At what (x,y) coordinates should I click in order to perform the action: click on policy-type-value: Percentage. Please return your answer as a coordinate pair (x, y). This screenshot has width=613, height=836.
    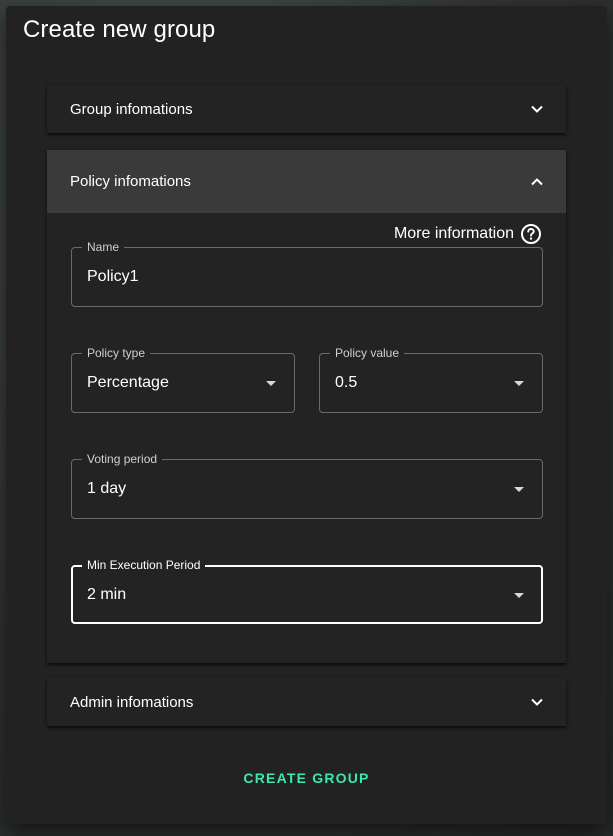
    Looking at the image, I should click on (128, 382).